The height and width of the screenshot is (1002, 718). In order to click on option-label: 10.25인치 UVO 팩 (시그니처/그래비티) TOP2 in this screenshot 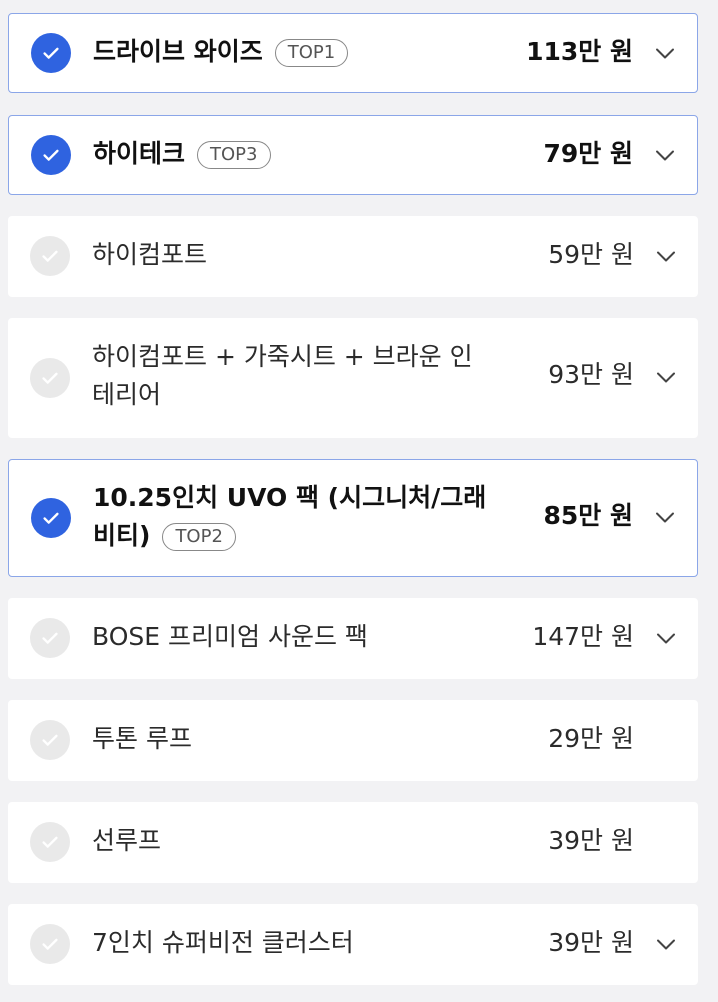, I will do `click(293, 517)`.